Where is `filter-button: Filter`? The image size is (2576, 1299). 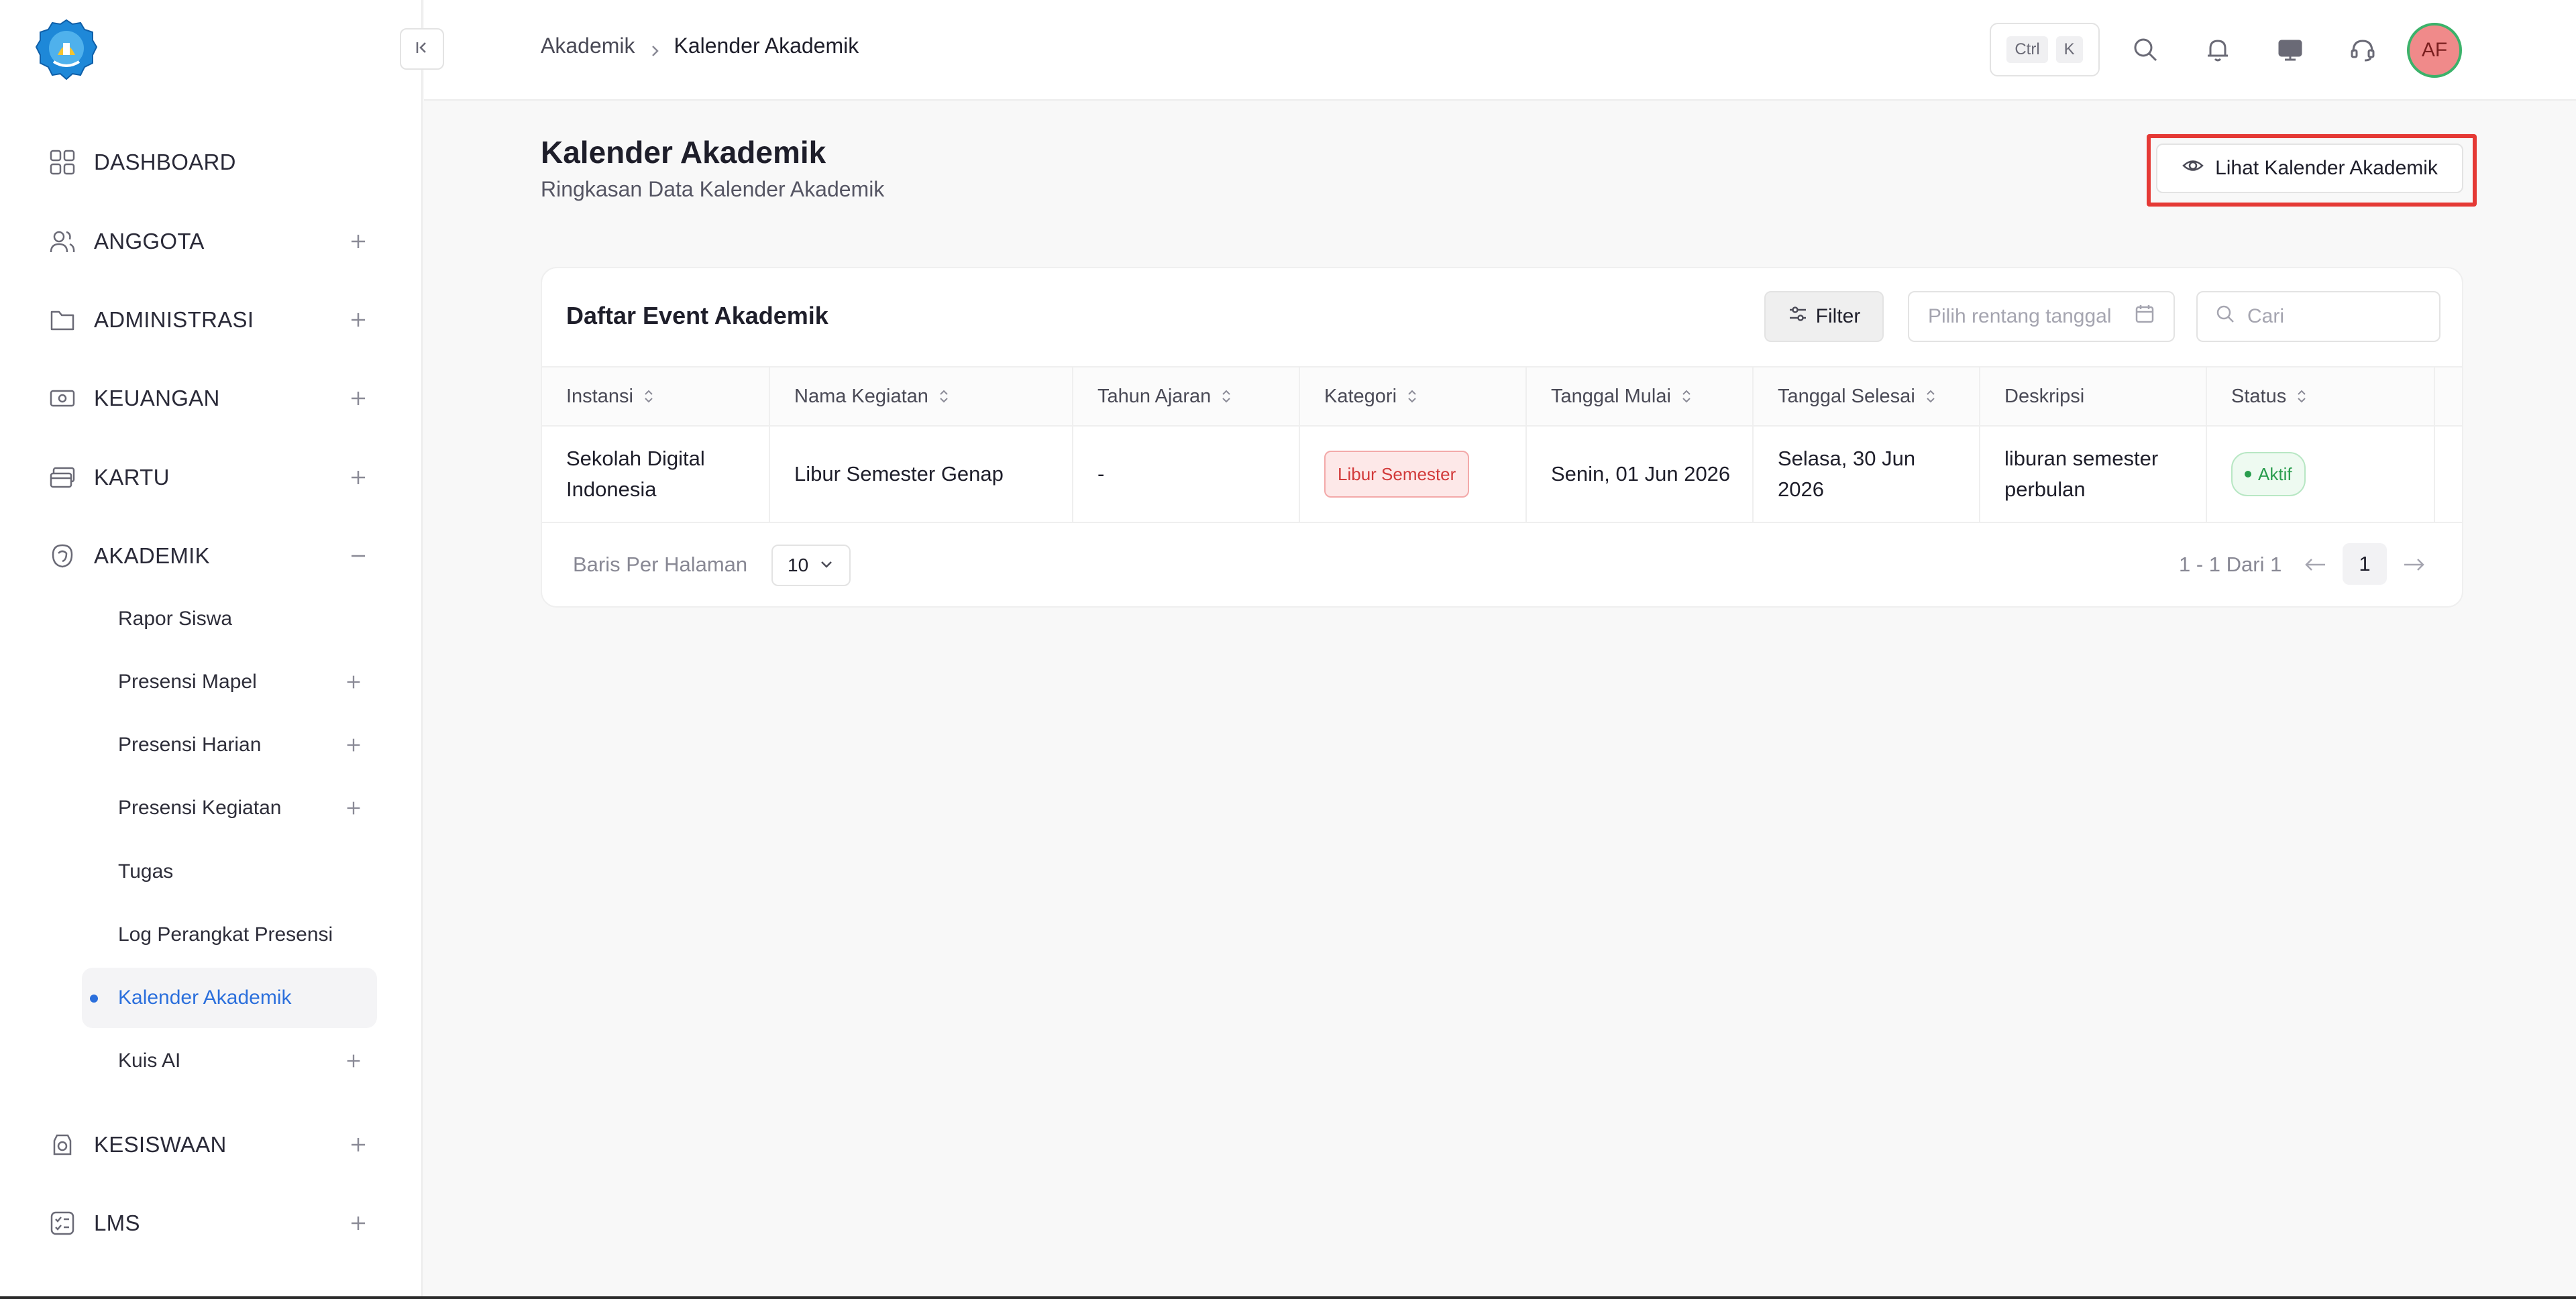 filter-button: Filter is located at coordinates (1824, 317).